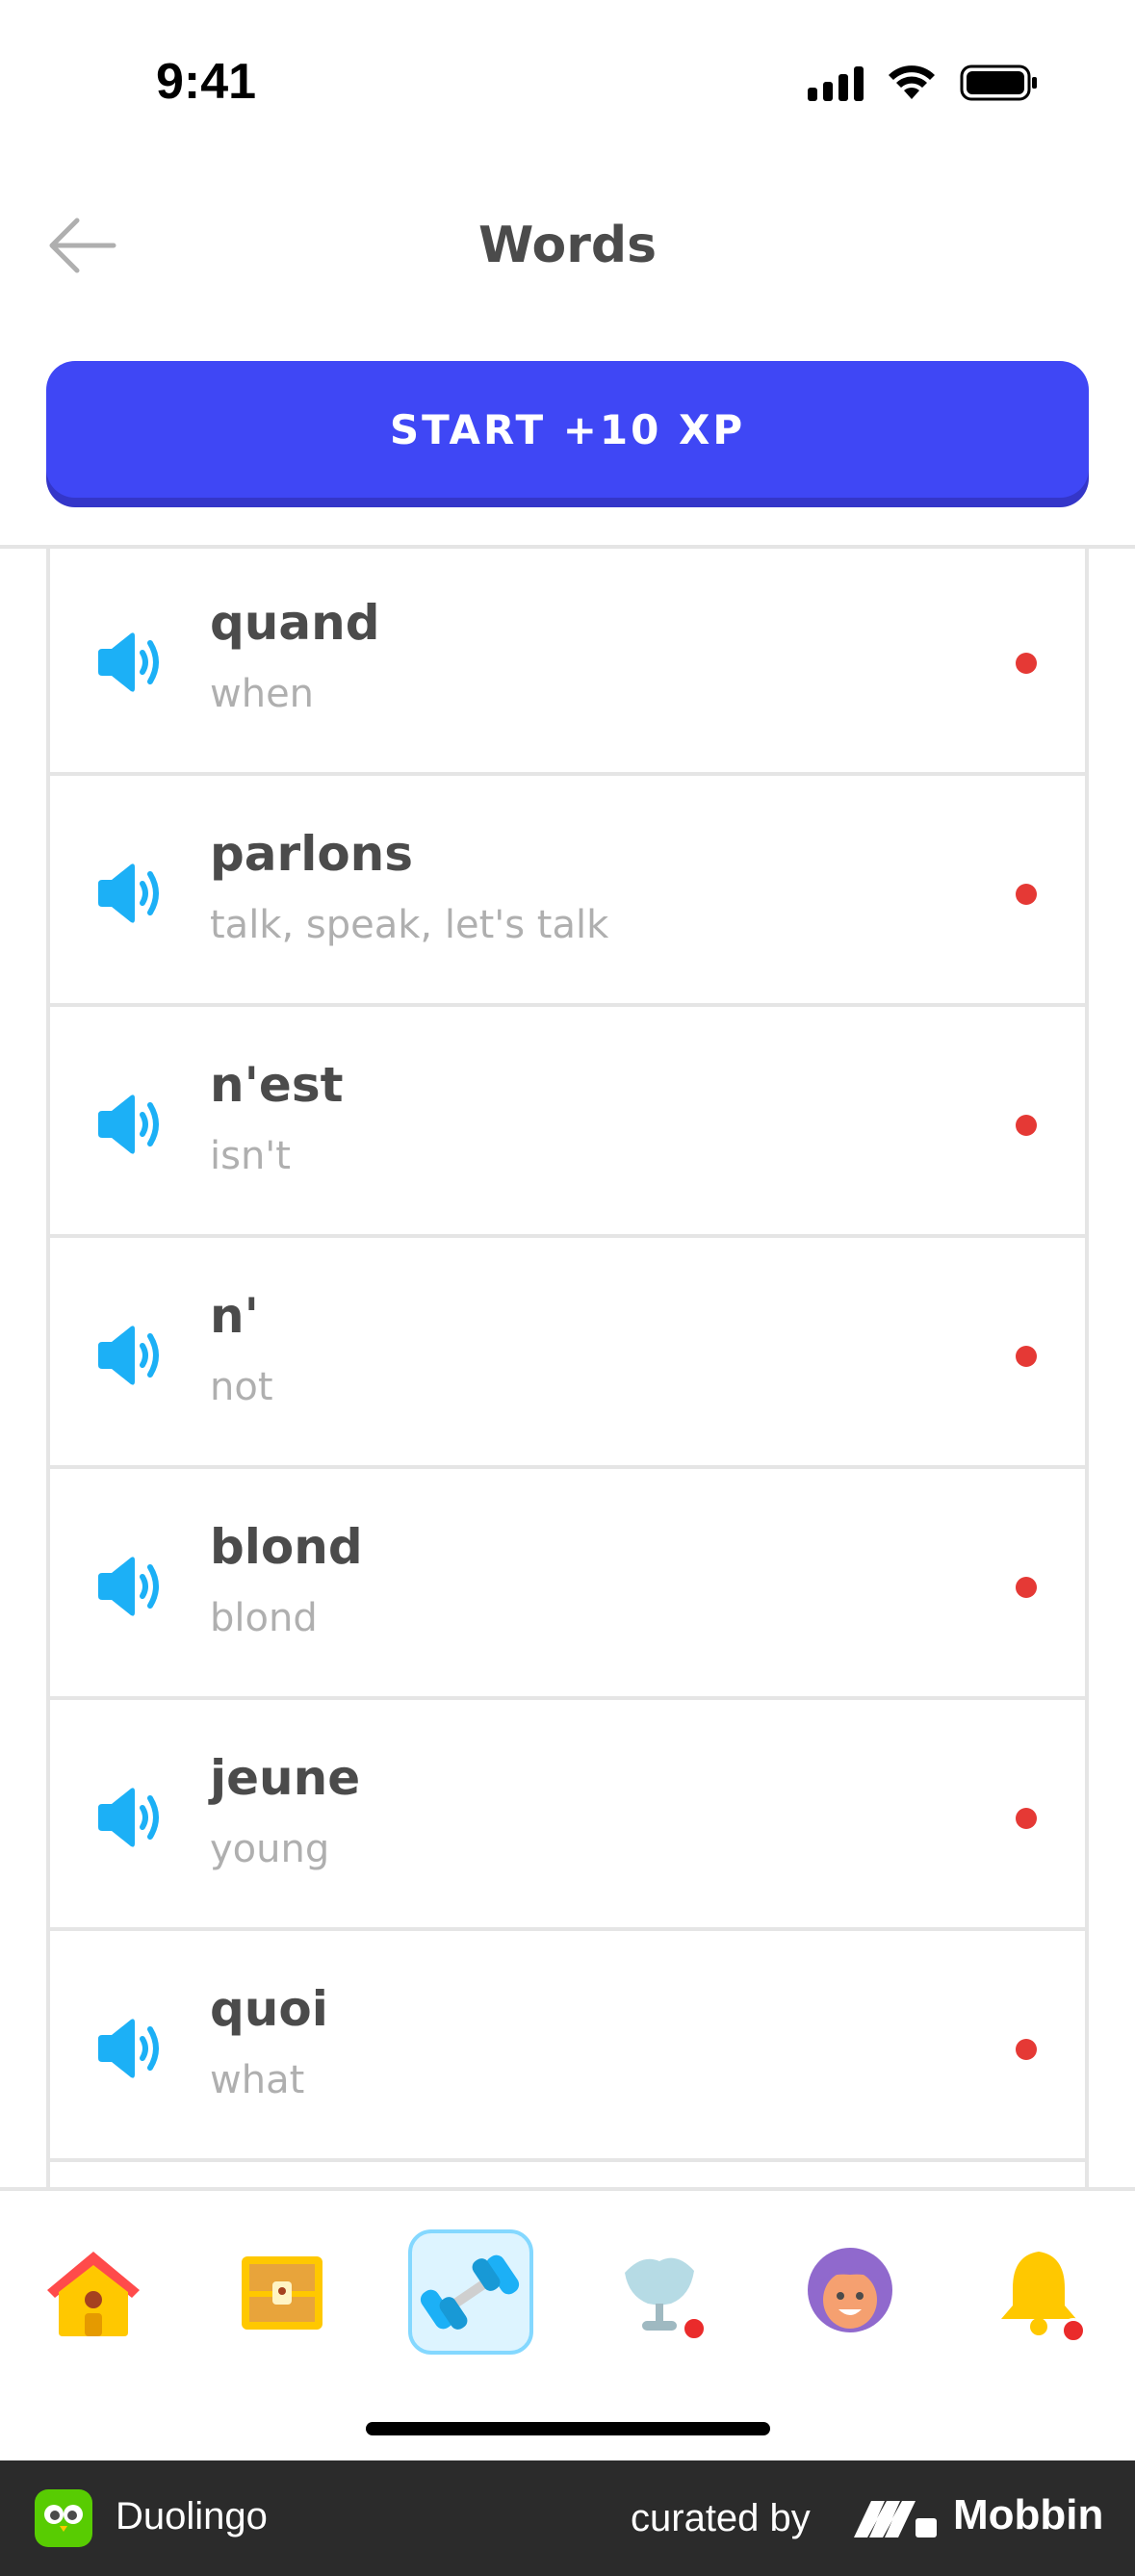 The height and width of the screenshot is (2576, 1135). I want to click on dumbbell-icon, so click(470, 2292).